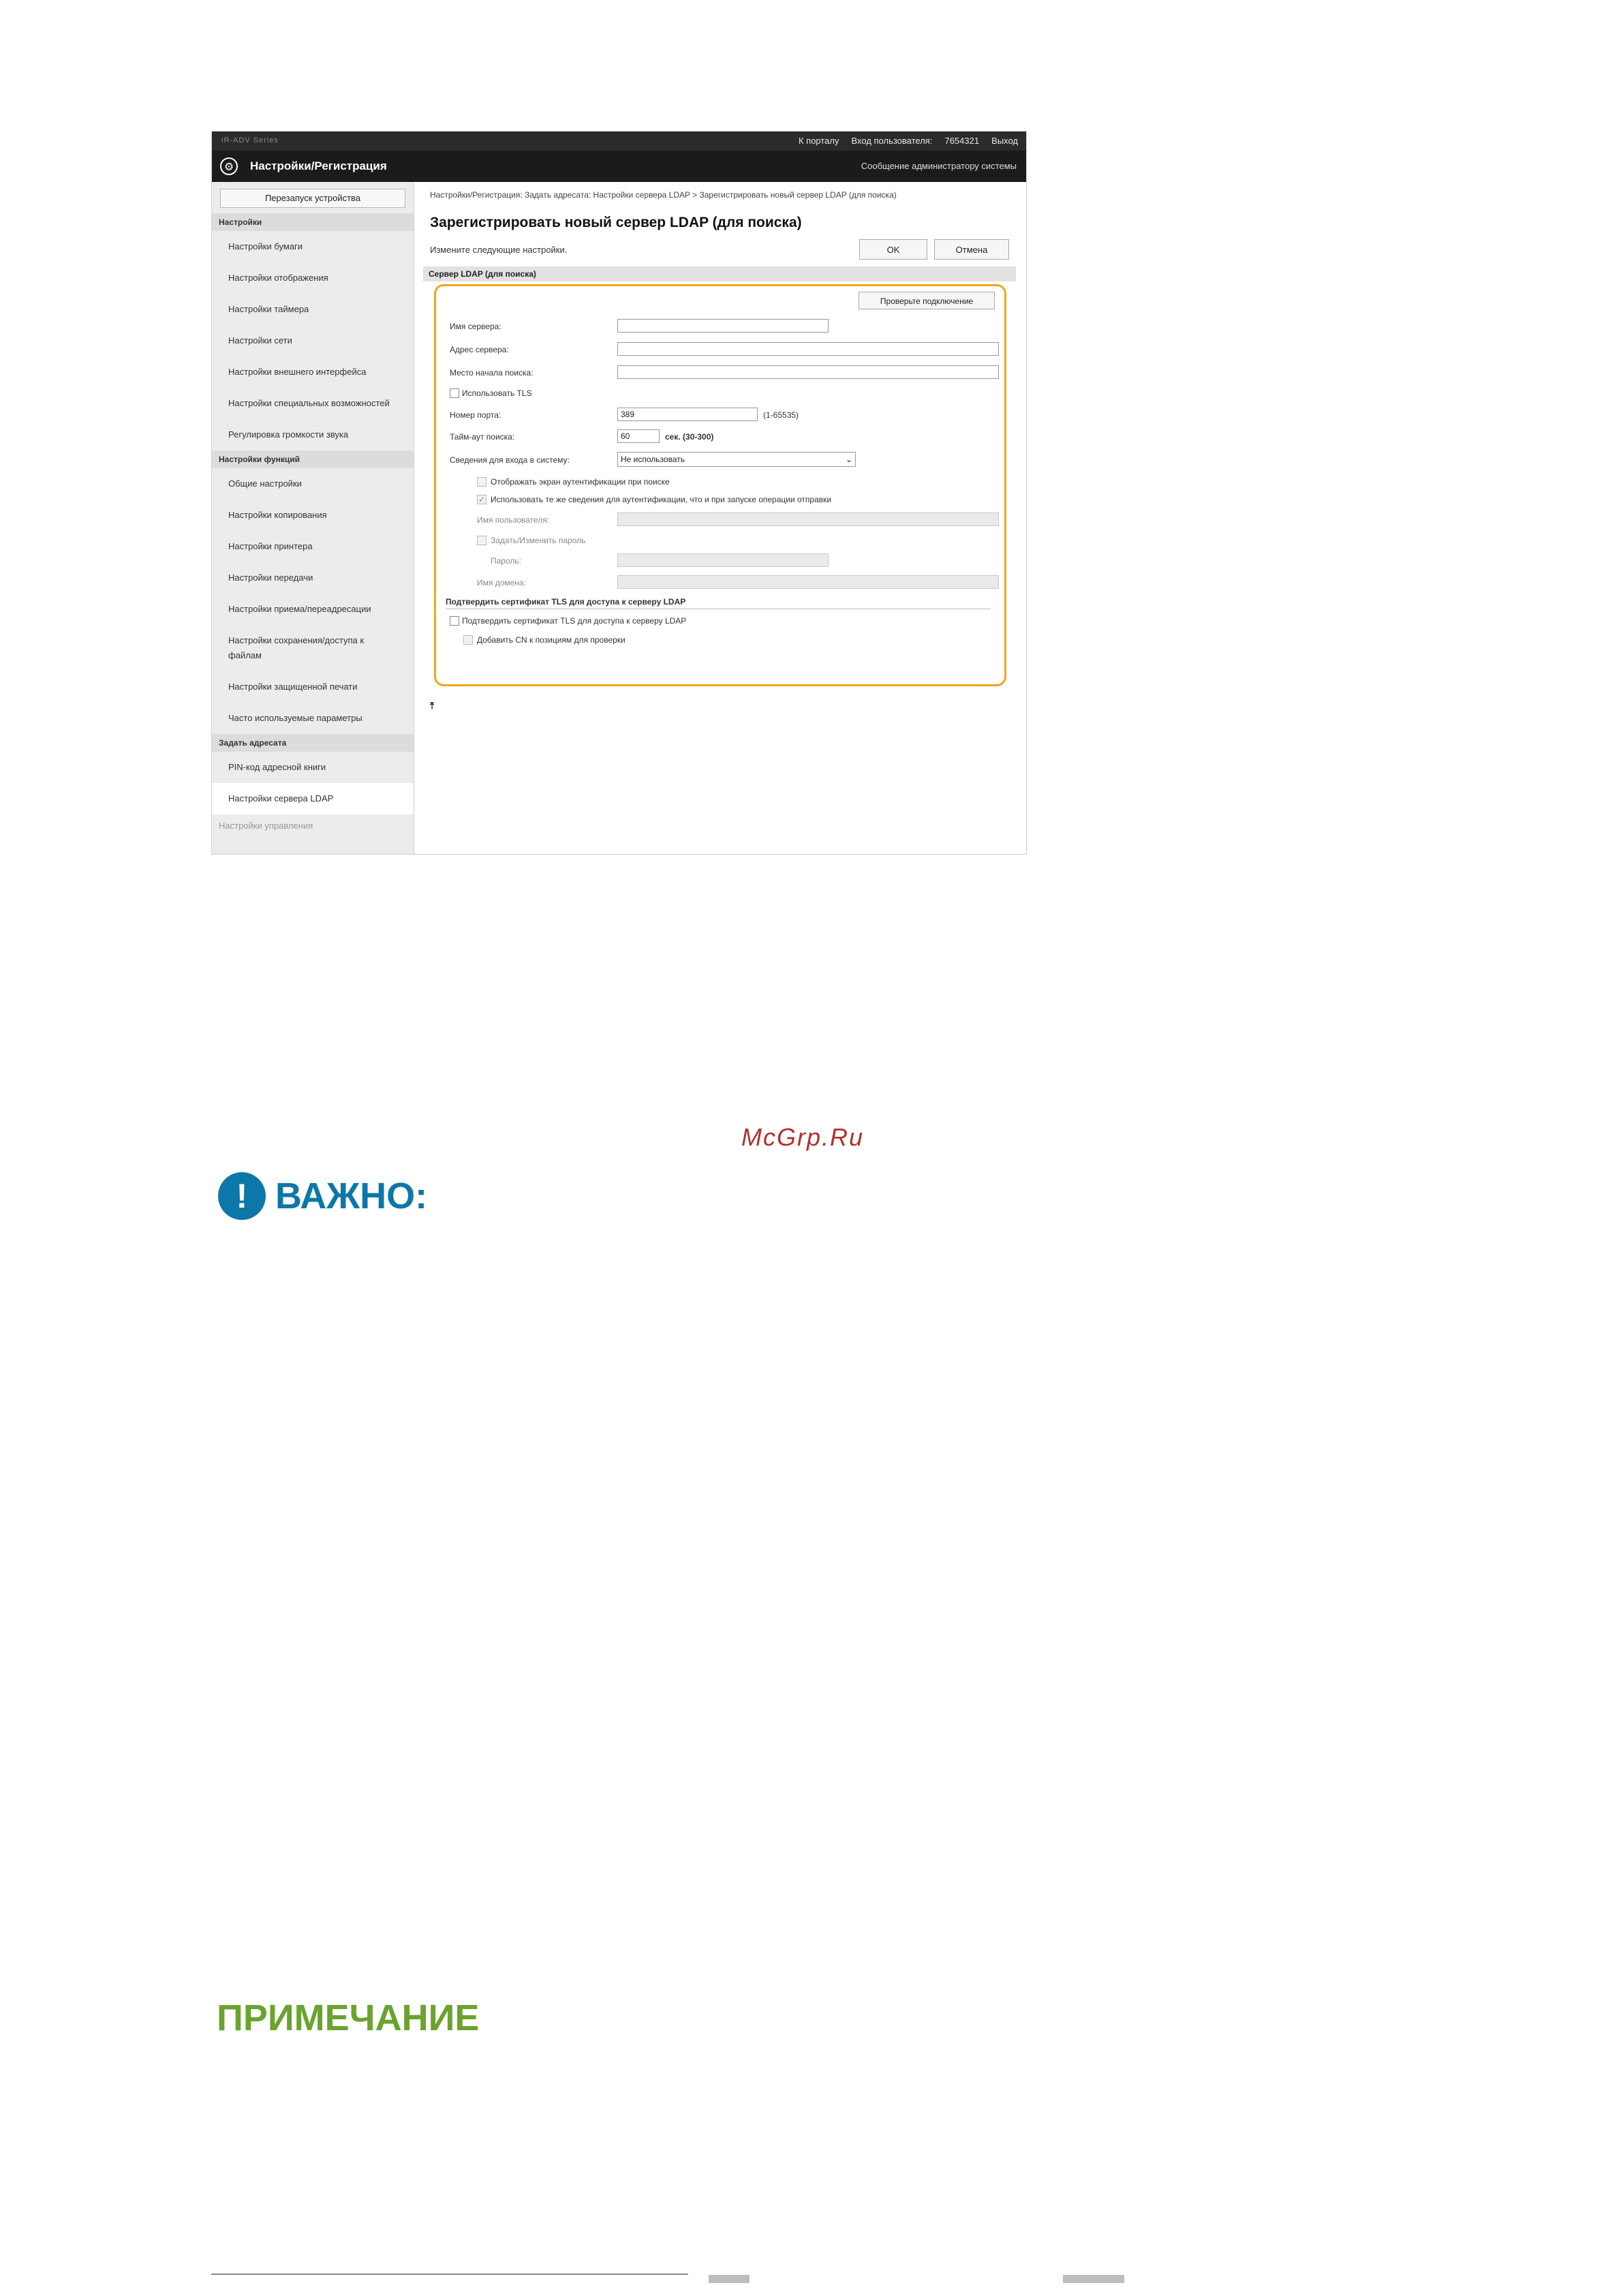  Describe the element at coordinates (781, 415) in the screenshot. I see `port-range: (1-65535)` at that location.